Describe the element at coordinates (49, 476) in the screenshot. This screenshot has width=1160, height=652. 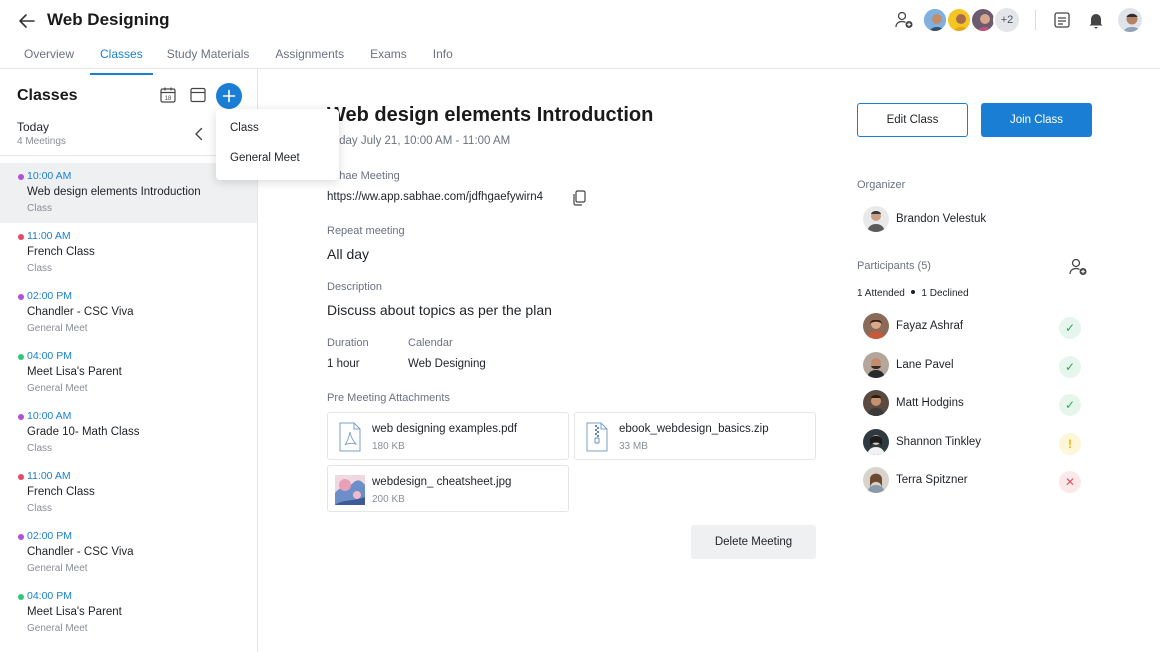
I see `meeting-time: 11:00 AM` at that location.